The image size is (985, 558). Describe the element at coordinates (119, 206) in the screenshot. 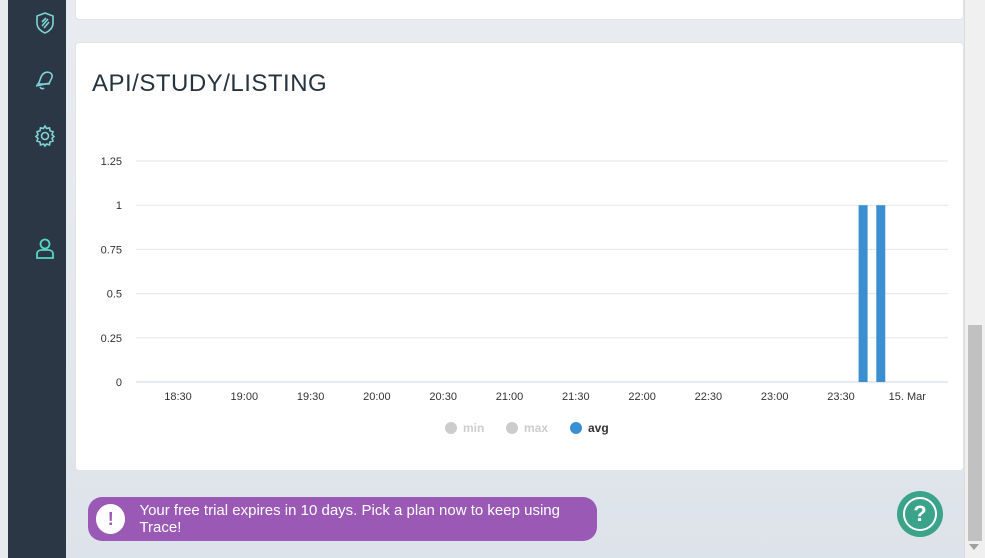

I see `y-tick-label: 1` at that location.